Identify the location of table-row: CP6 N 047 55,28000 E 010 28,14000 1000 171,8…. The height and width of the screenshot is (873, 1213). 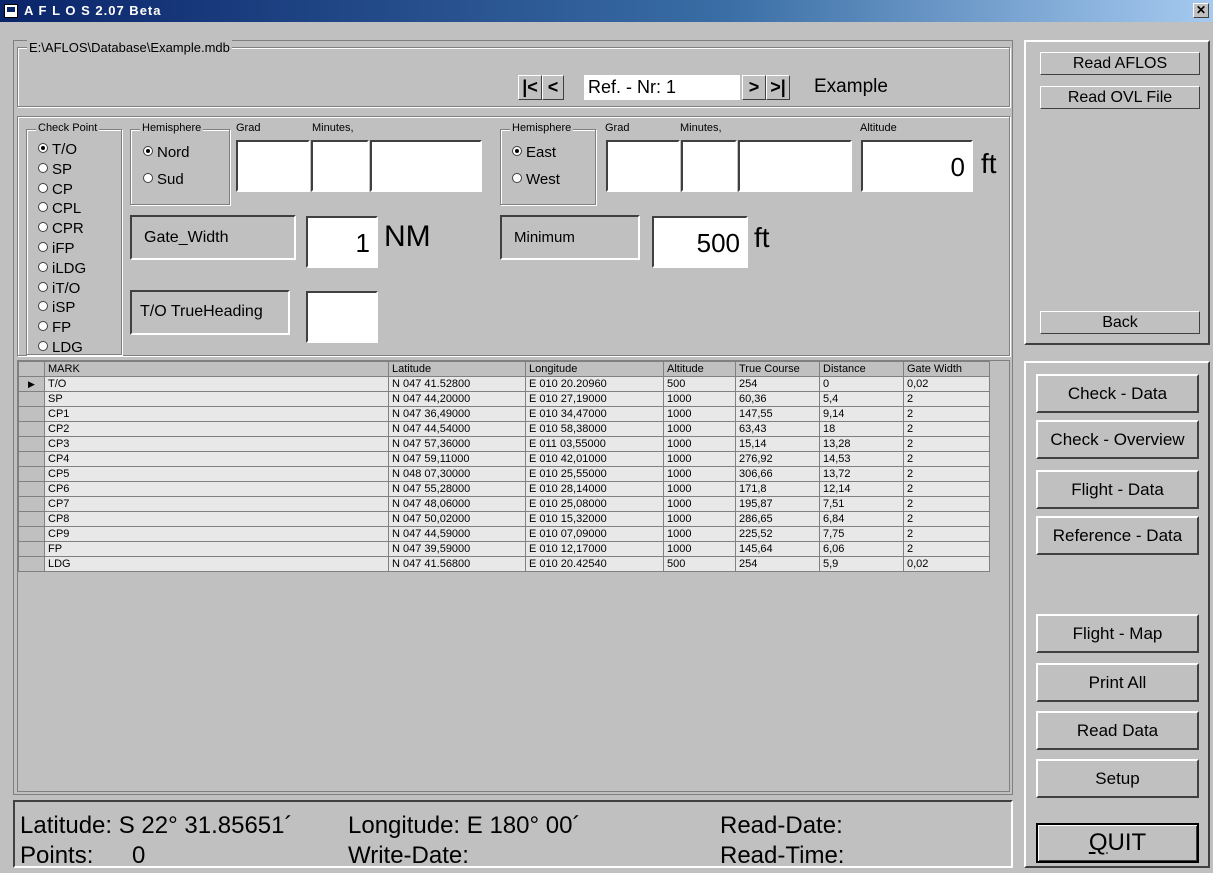
(504, 489).